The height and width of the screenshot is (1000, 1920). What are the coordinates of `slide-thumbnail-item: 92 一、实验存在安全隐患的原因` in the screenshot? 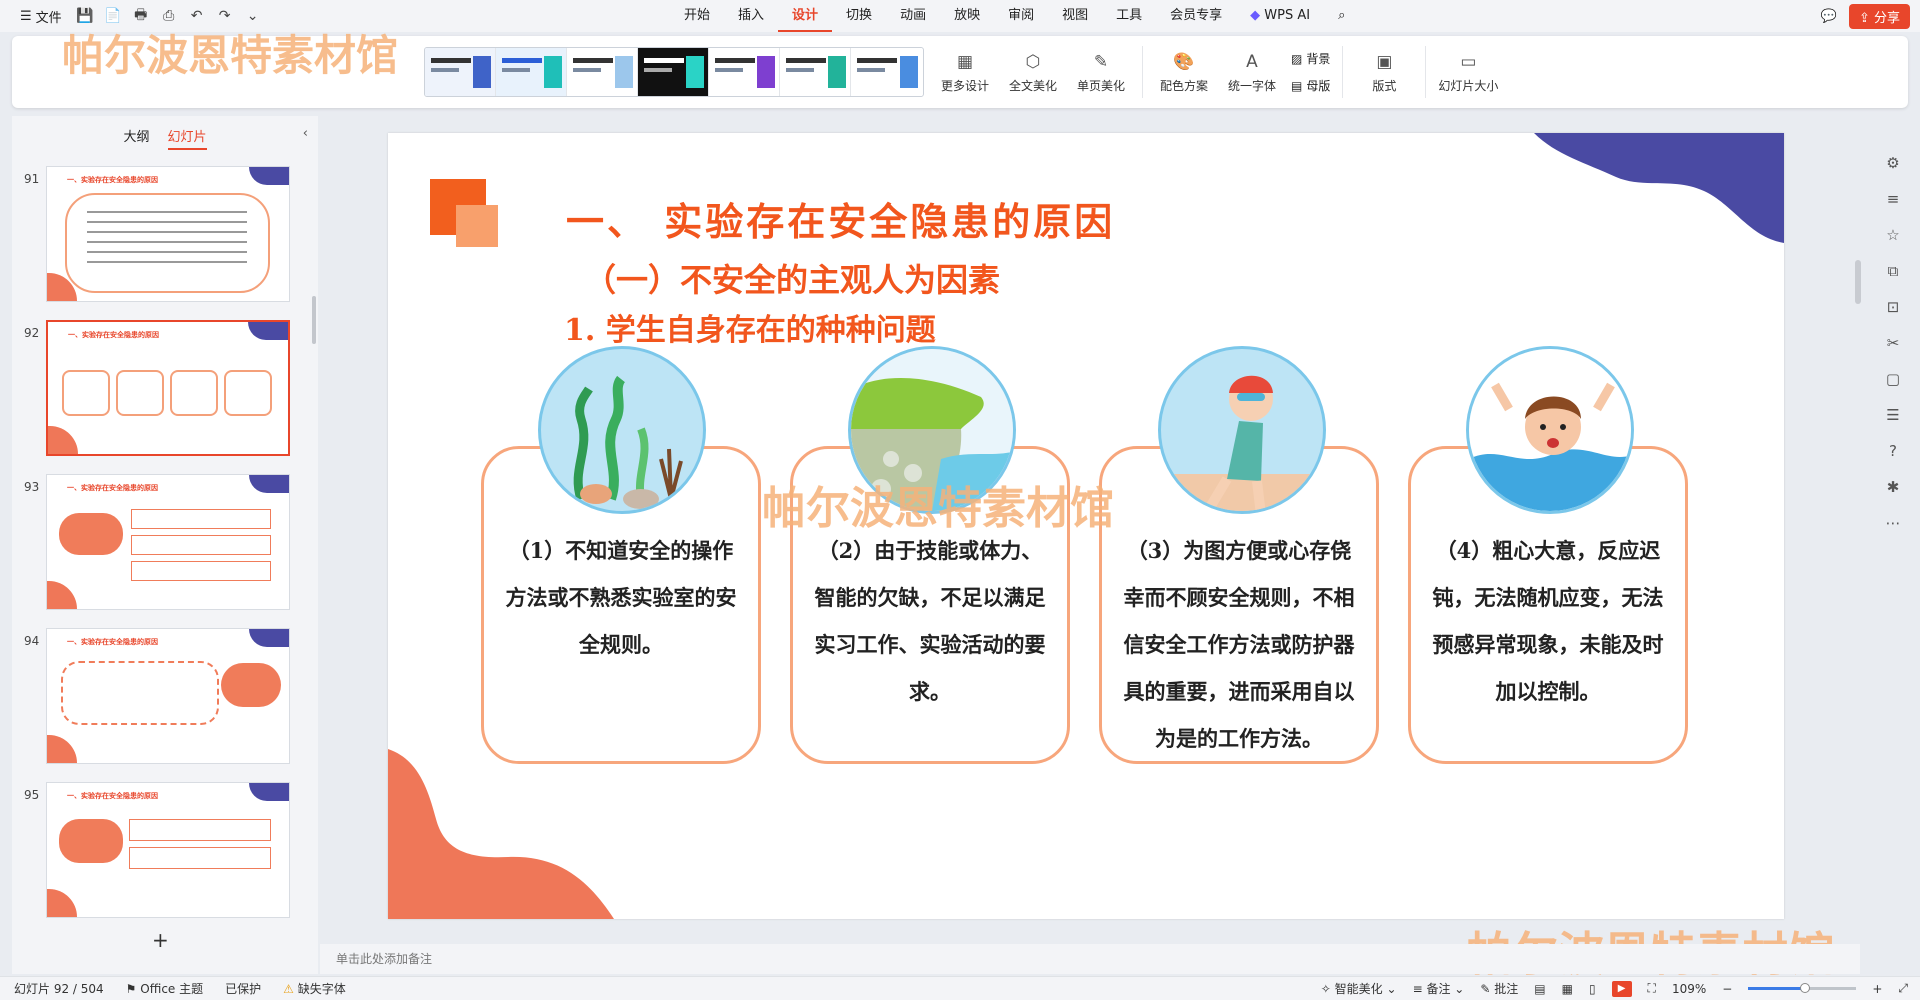 It's located at (165, 390).